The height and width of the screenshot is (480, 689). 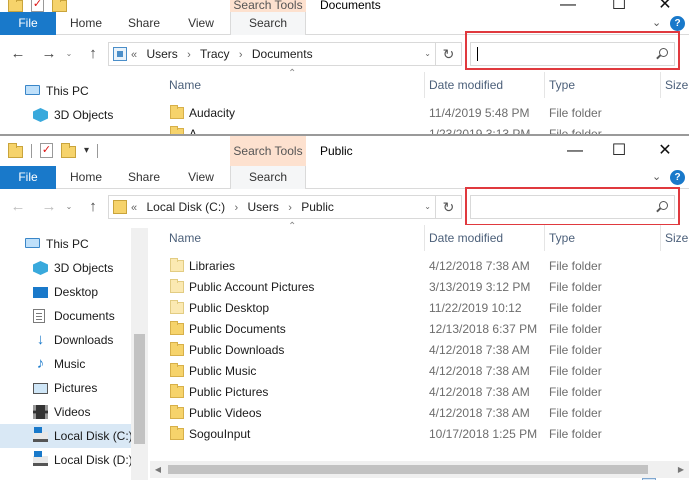 I want to click on nav-item-label: 3D Objects, so click(x=84, y=268).